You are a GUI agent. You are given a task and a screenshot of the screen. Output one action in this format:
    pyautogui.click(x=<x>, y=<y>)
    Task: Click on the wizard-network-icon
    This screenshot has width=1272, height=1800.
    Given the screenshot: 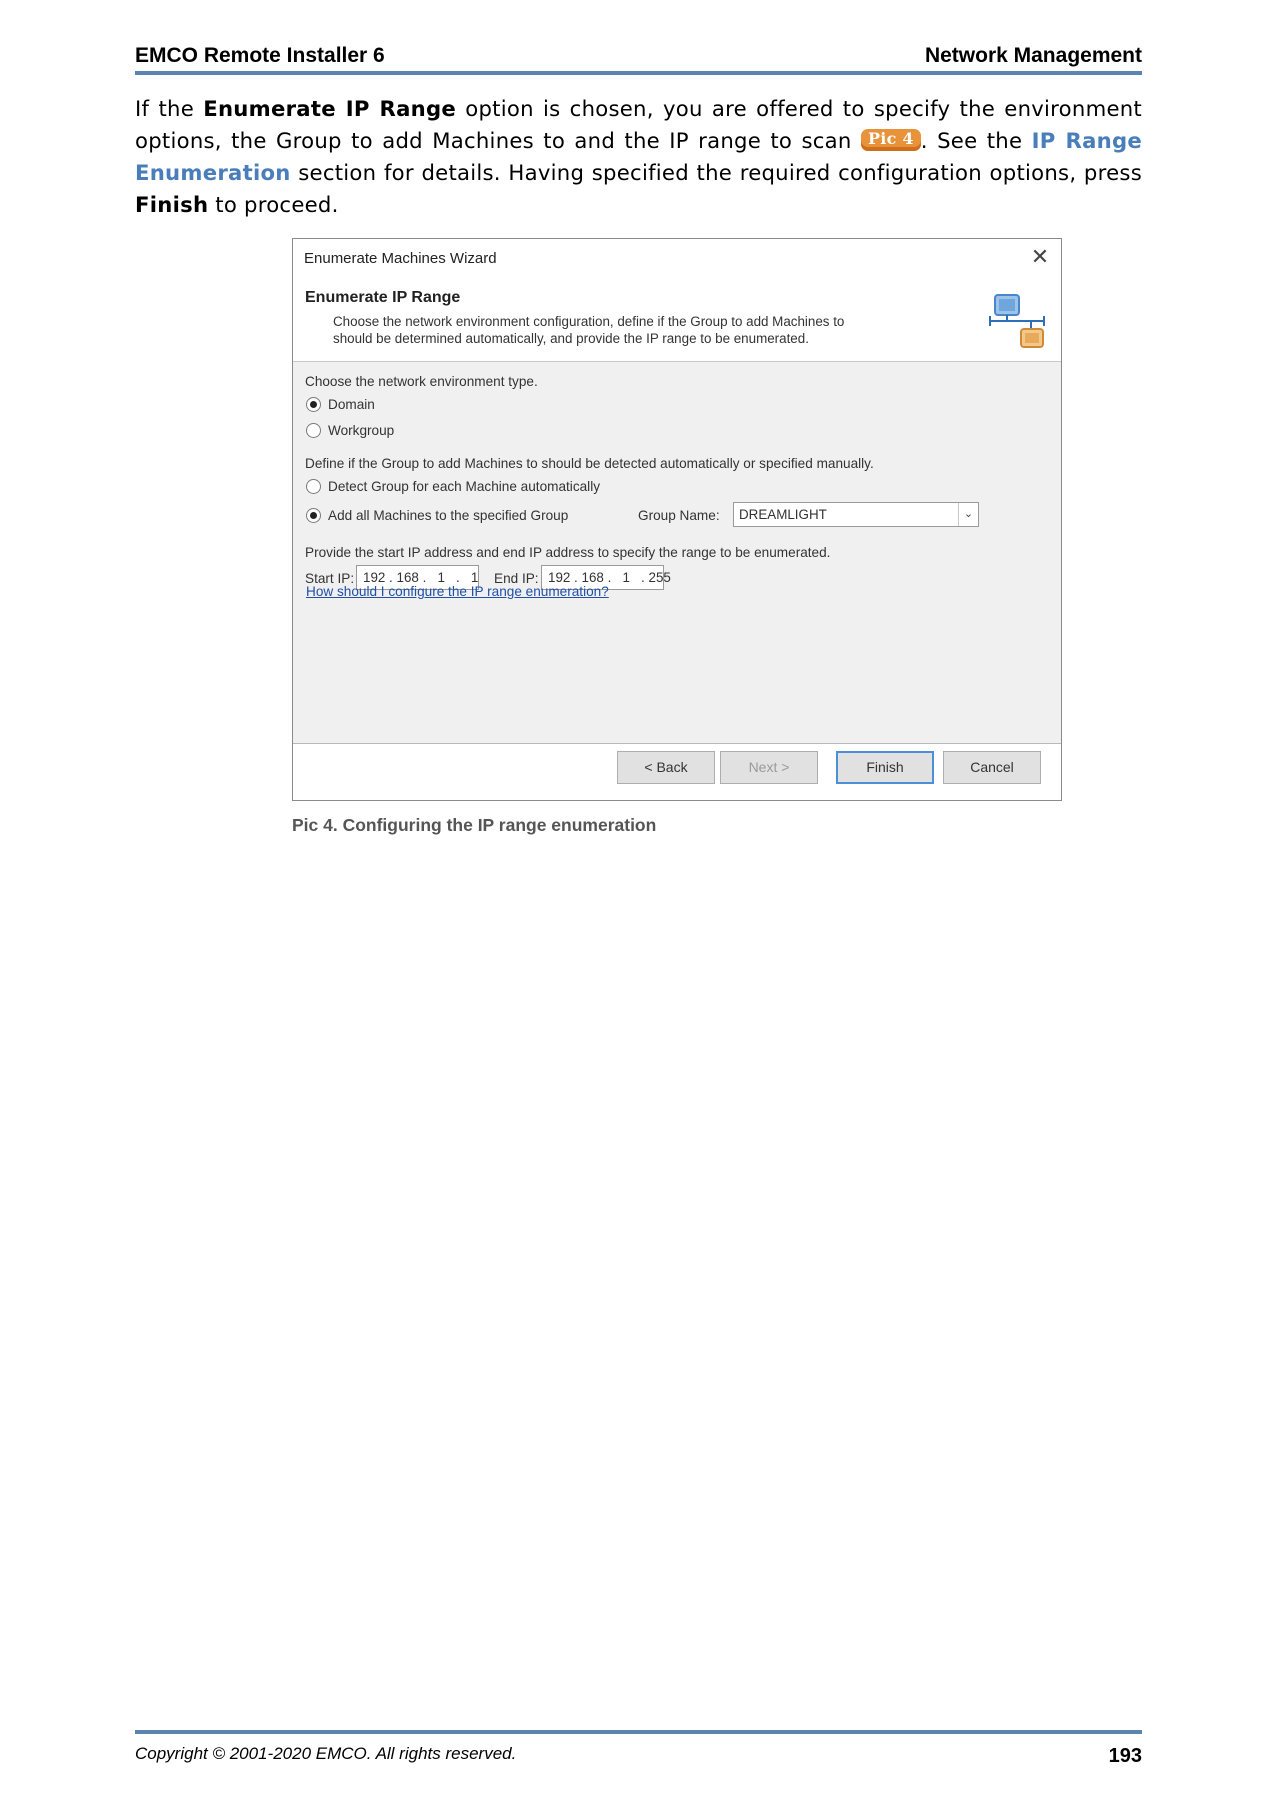 What is the action you would take?
    pyautogui.click(x=1017, y=321)
    